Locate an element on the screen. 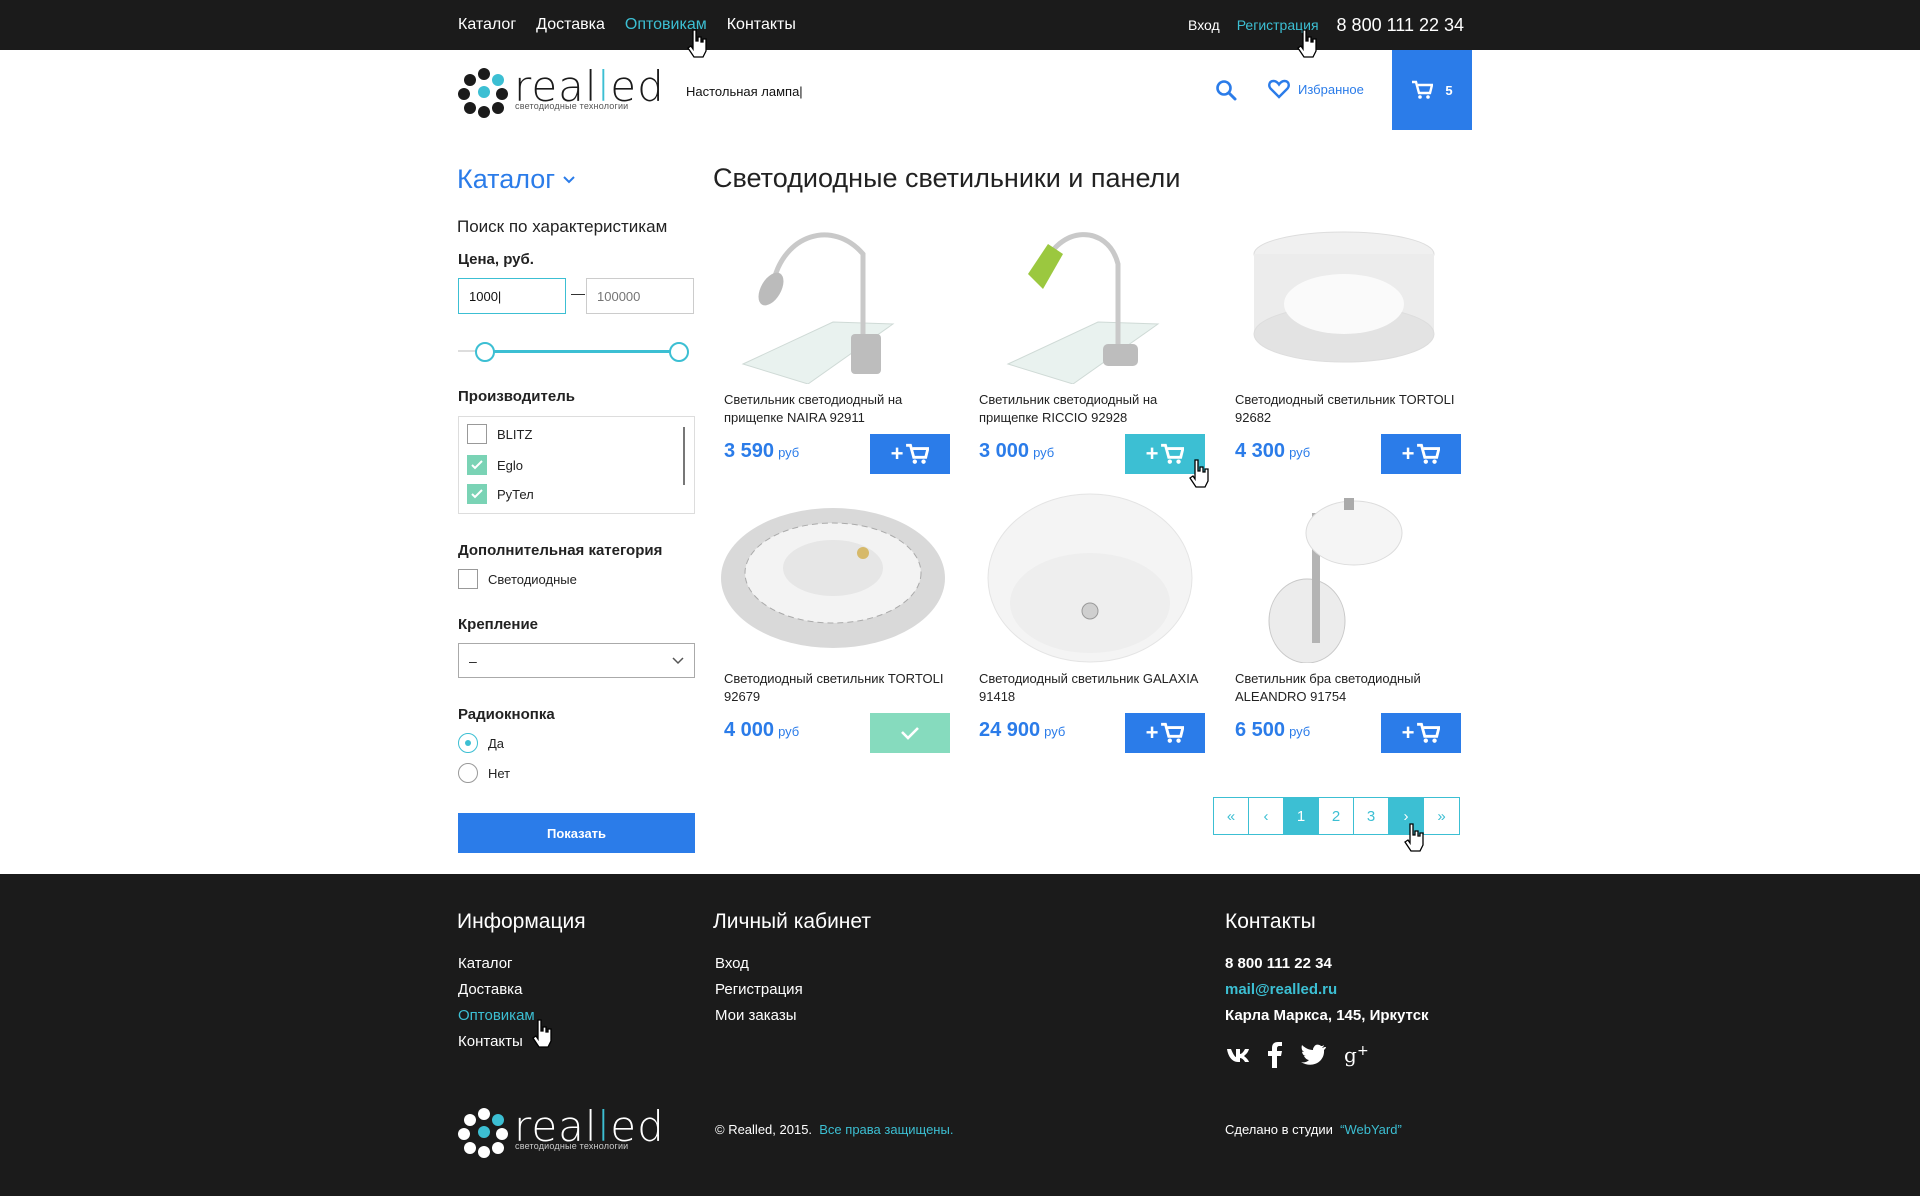 This screenshot has height=1196, width=1920. manufacturer-item: Eglo is located at coordinates (495, 465).